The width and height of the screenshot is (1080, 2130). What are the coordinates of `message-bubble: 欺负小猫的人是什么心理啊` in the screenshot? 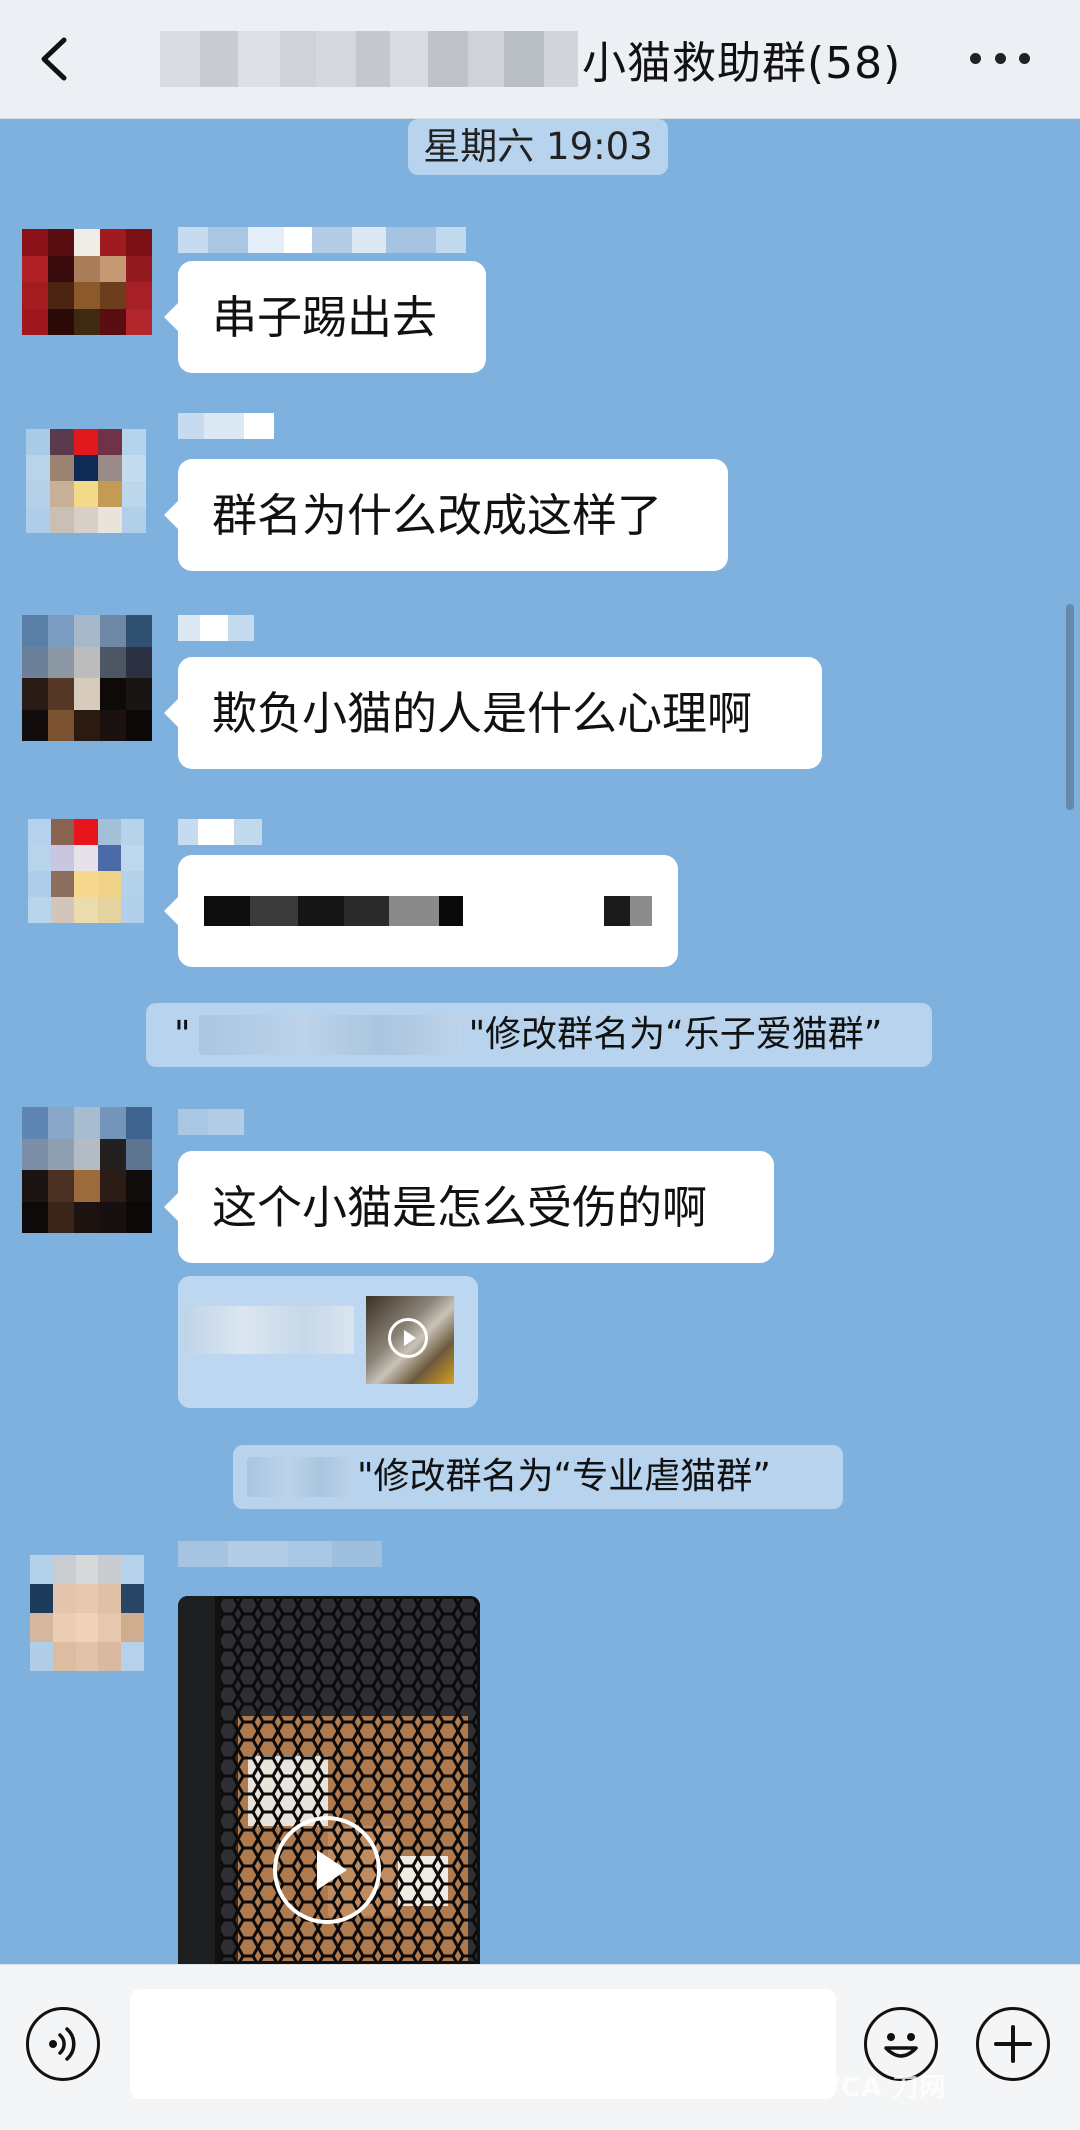 It's located at (493, 713).